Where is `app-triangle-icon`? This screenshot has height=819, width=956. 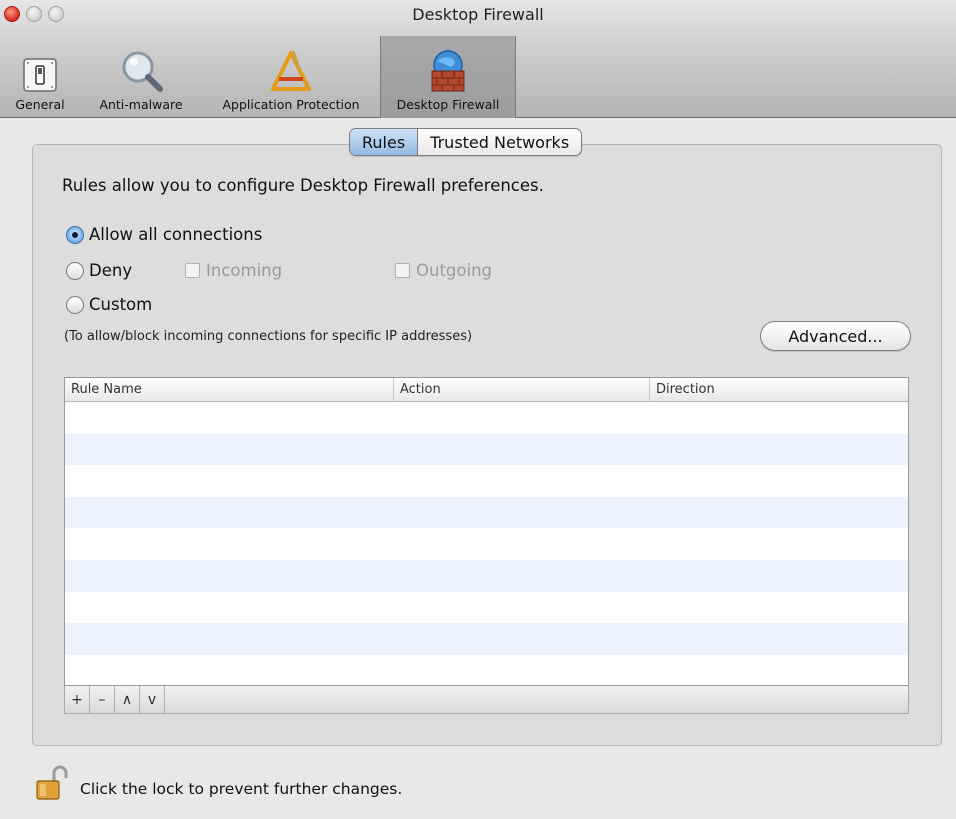
app-triangle-icon is located at coordinates (291, 71).